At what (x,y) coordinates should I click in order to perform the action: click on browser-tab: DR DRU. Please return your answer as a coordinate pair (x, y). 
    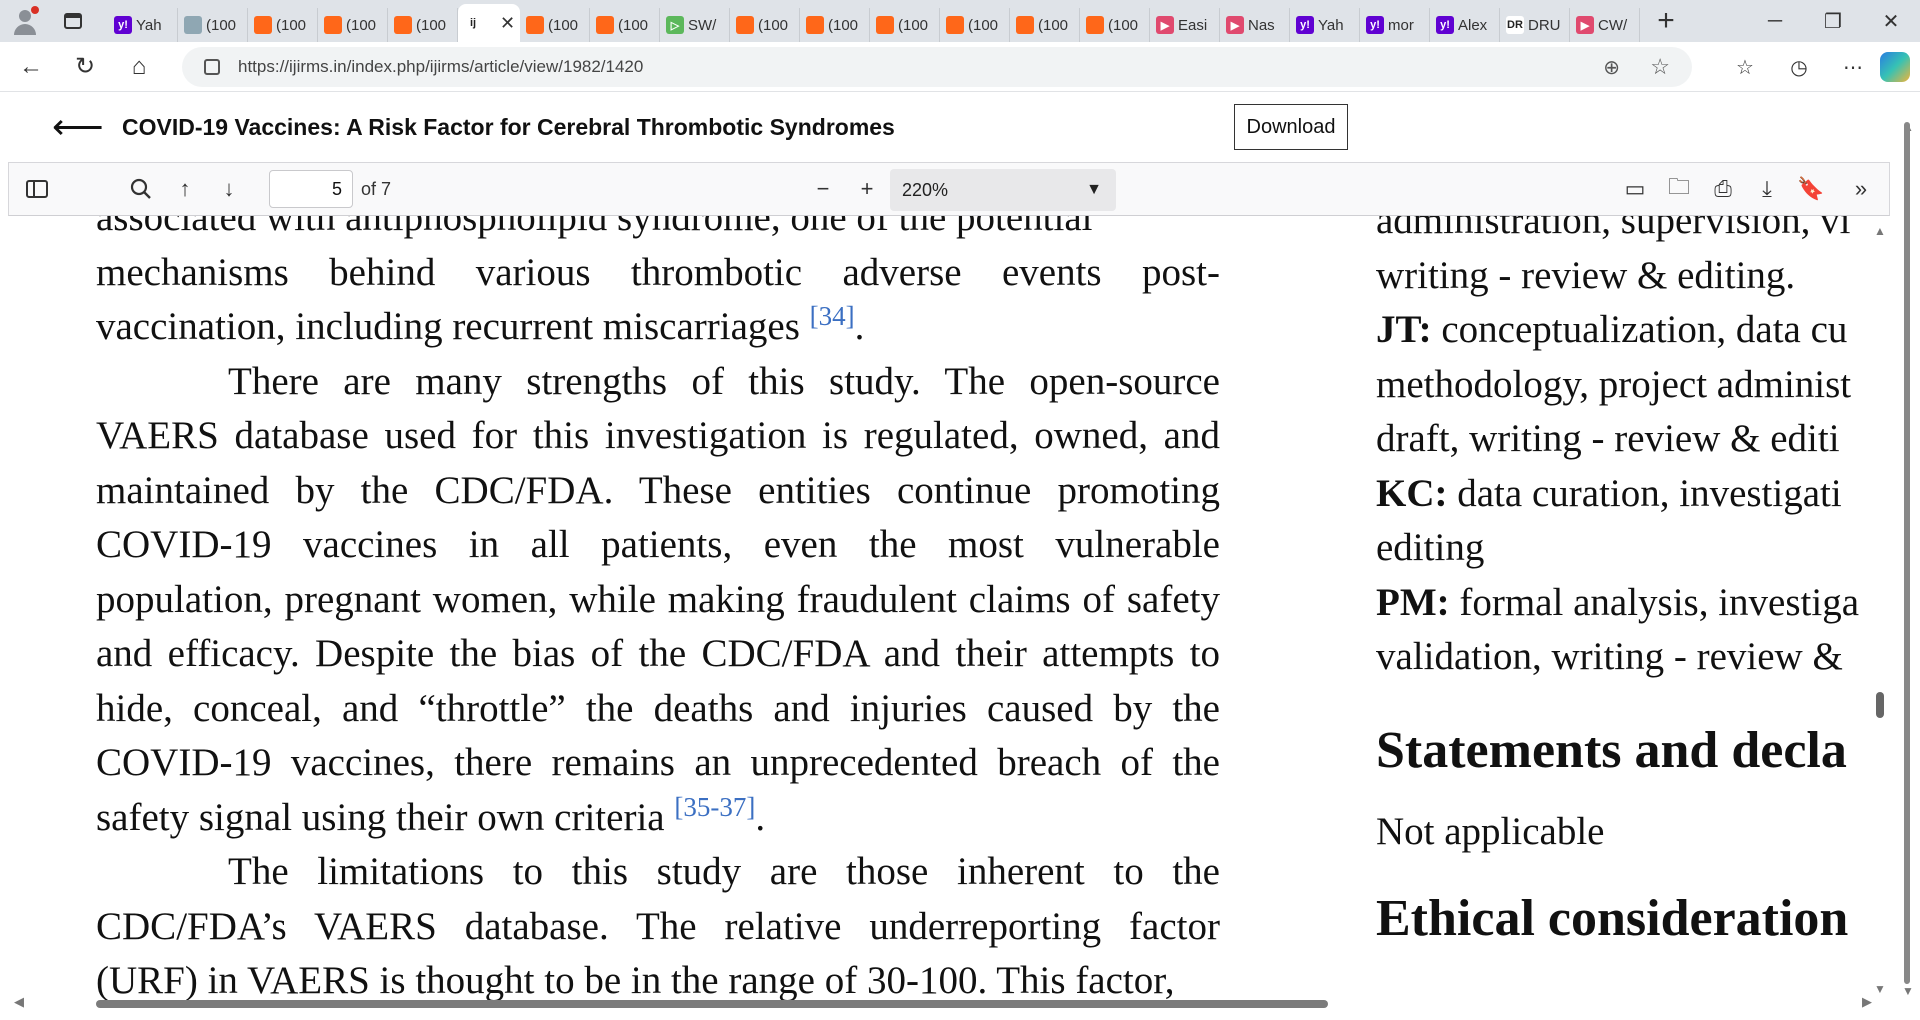
    Looking at the image, I should click on (1535, 25).